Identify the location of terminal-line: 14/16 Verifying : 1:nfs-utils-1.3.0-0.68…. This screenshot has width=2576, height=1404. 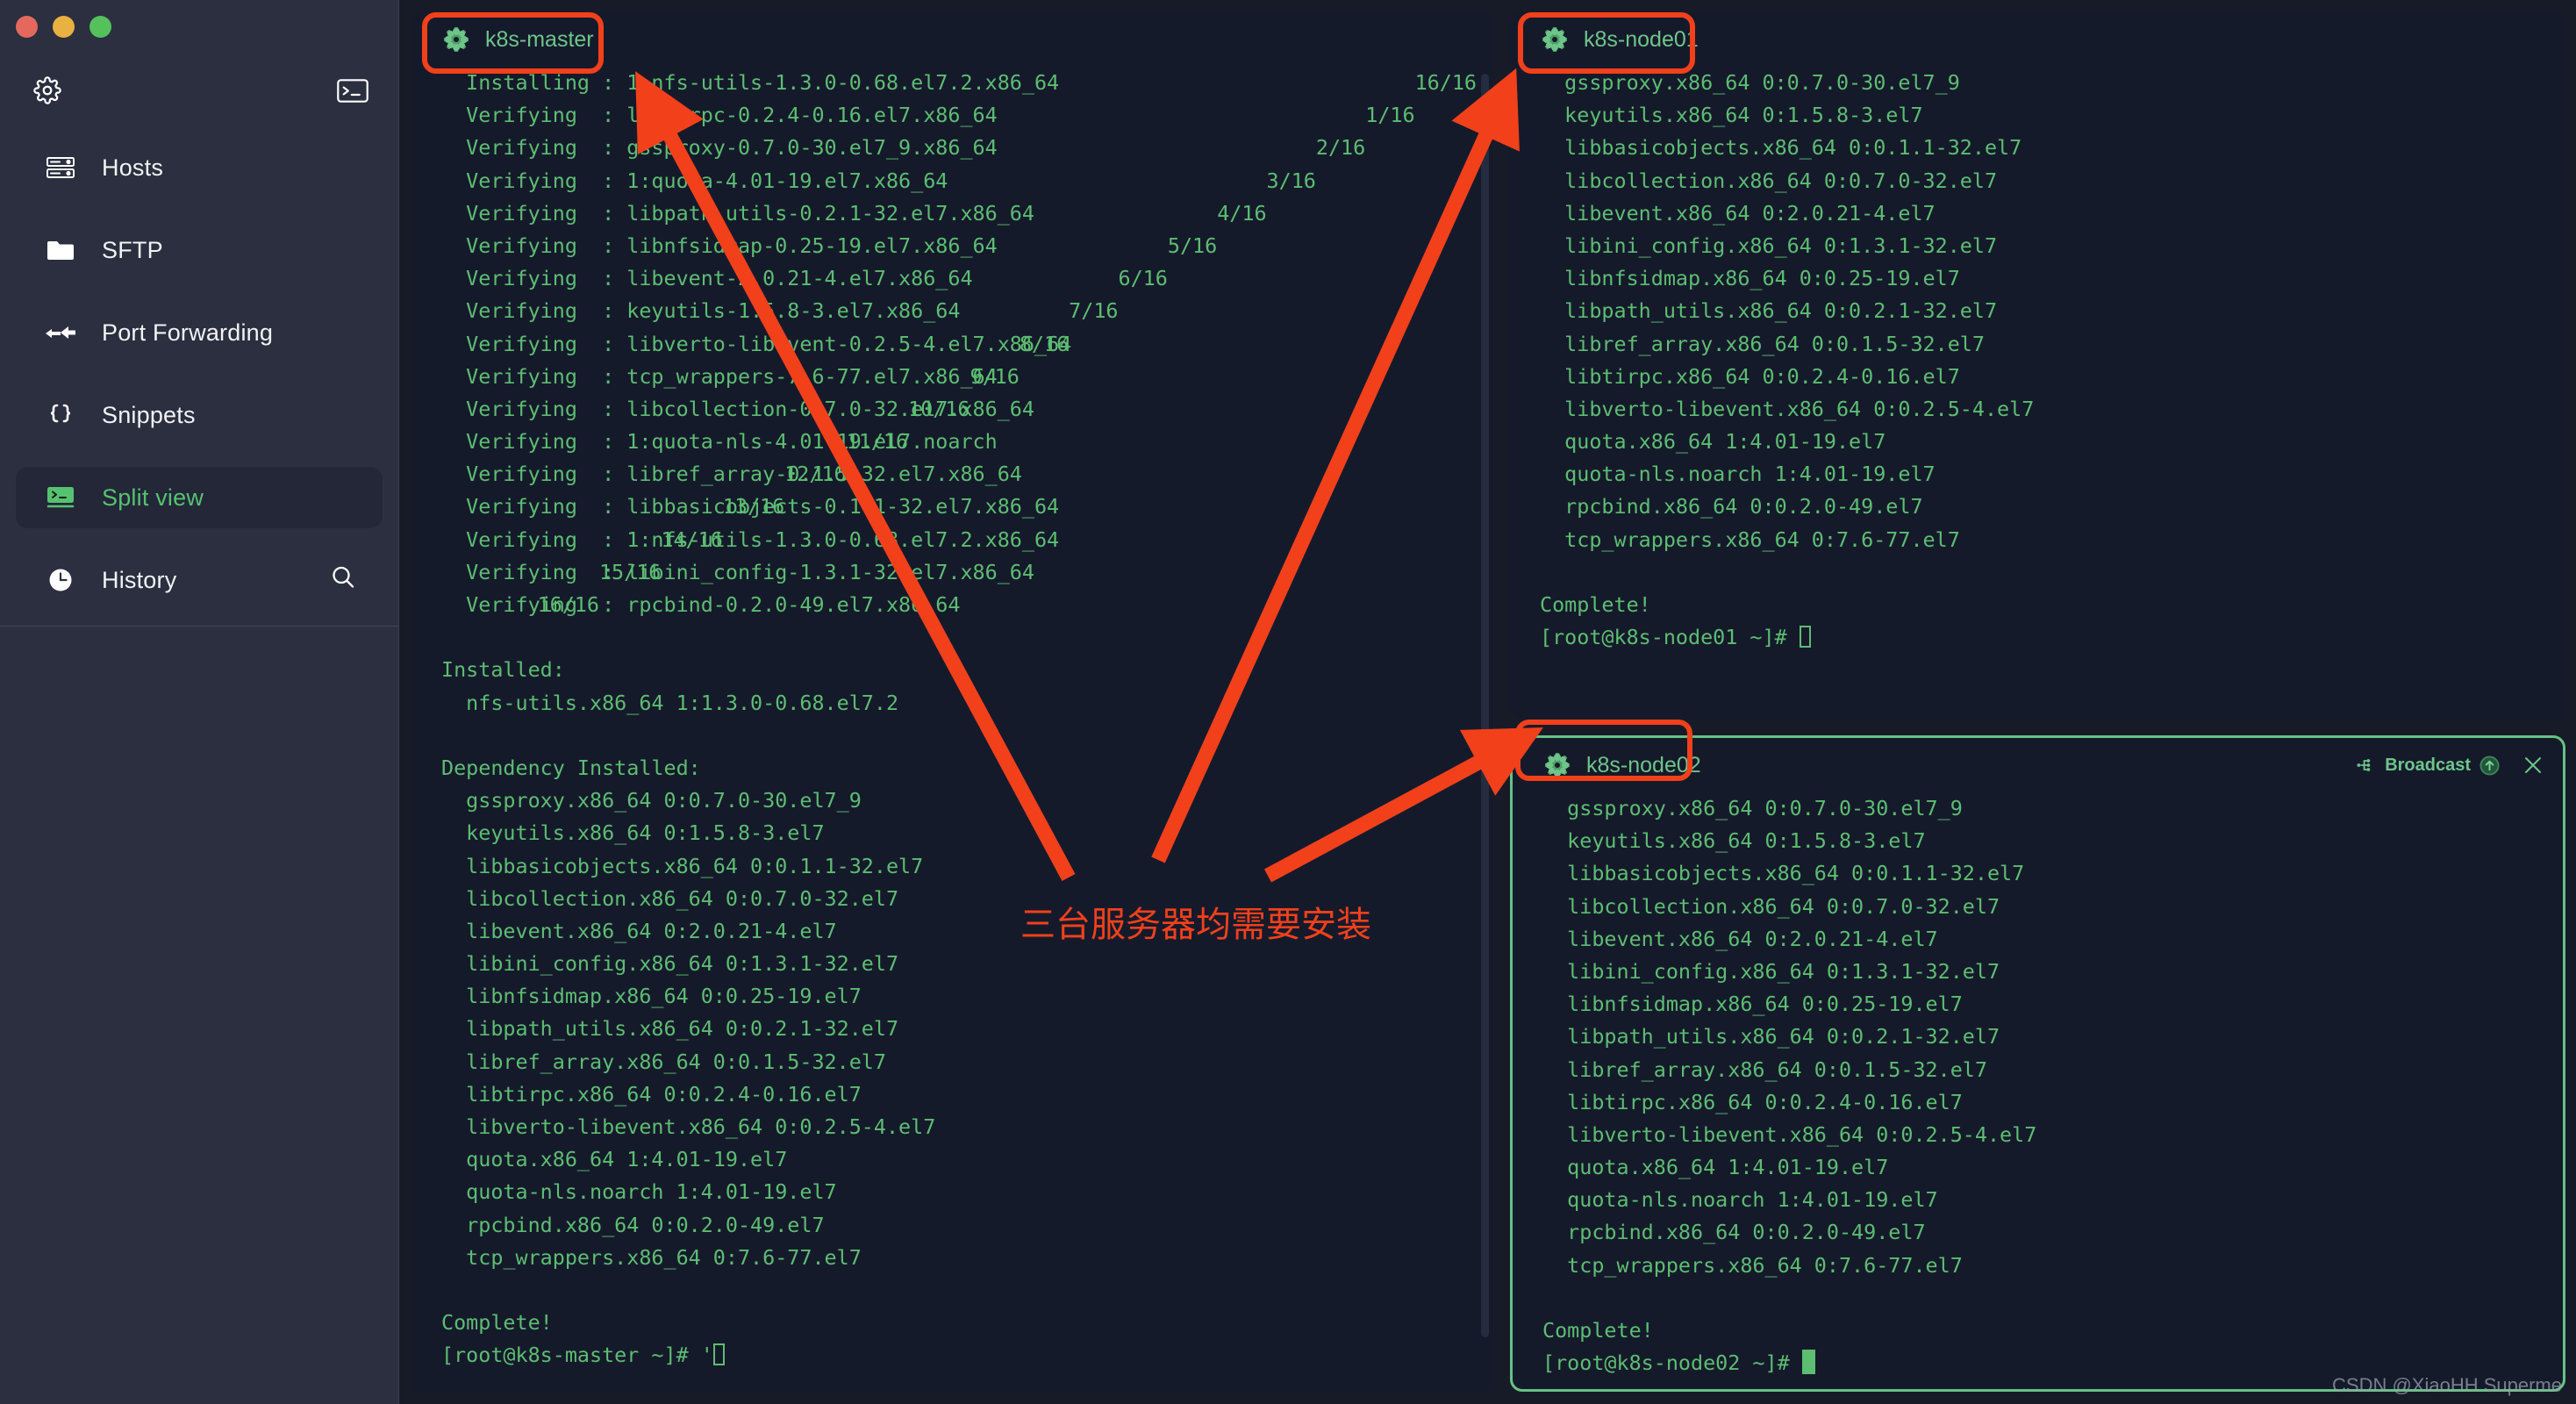
(959, 540).